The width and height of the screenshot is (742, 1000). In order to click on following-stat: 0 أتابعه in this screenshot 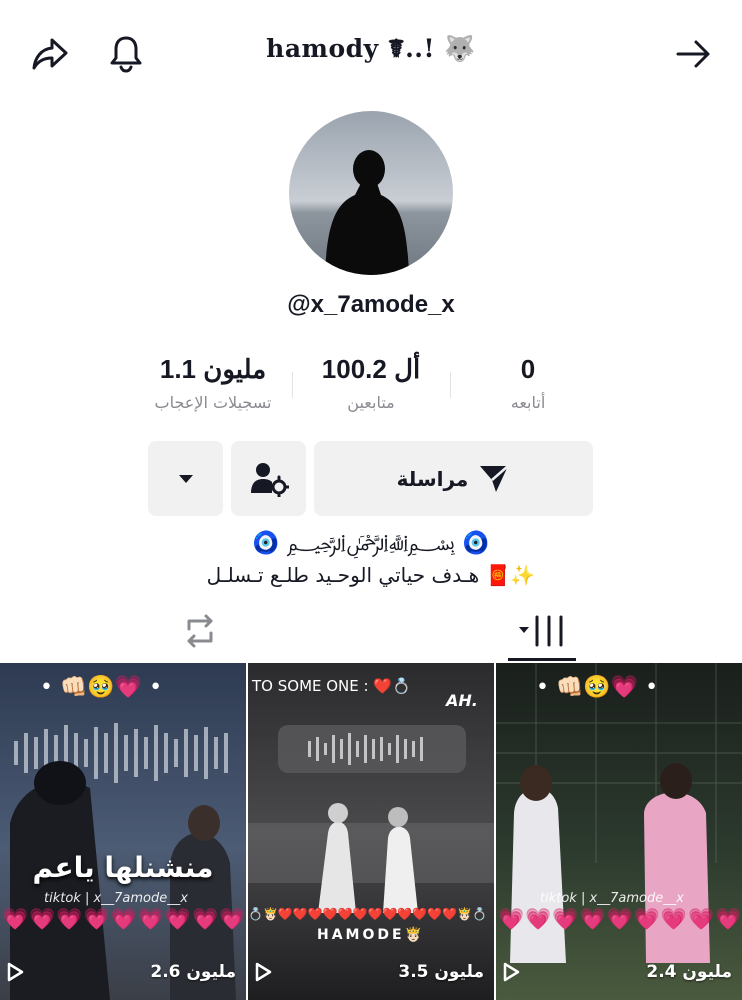, I will do `click(528, 386)`.